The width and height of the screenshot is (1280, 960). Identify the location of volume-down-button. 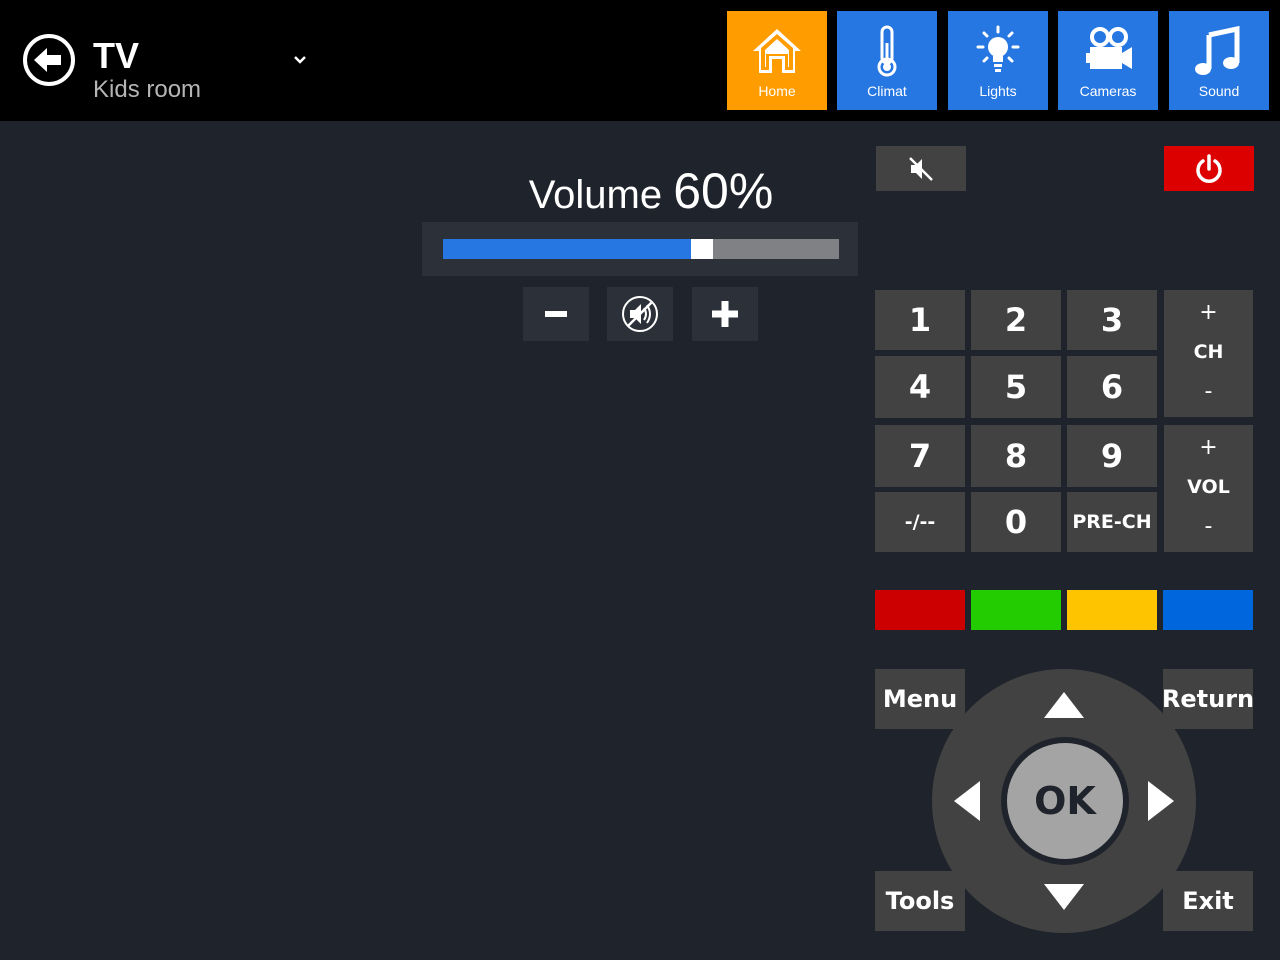
(556, 314).